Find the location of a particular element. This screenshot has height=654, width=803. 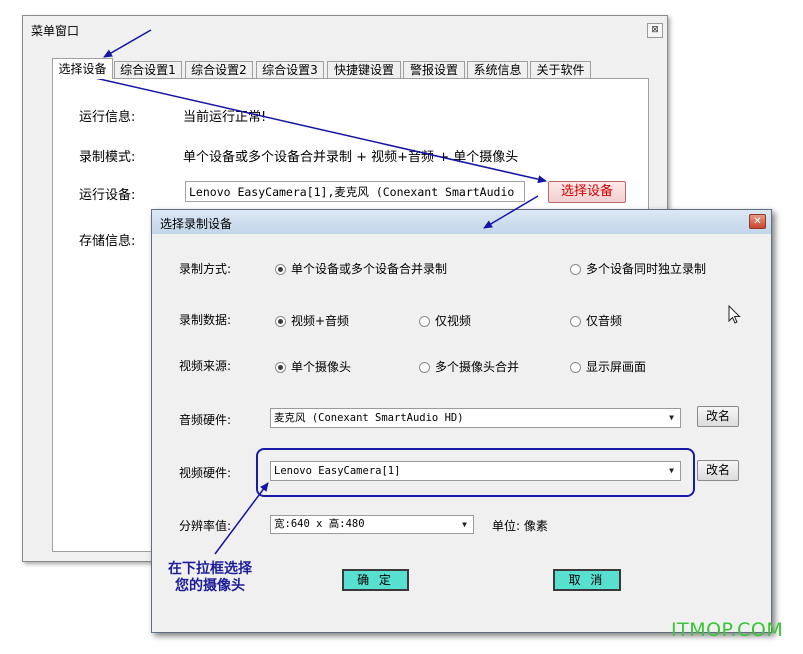

arrow-to-dialog is located at coordinates (511, 212).